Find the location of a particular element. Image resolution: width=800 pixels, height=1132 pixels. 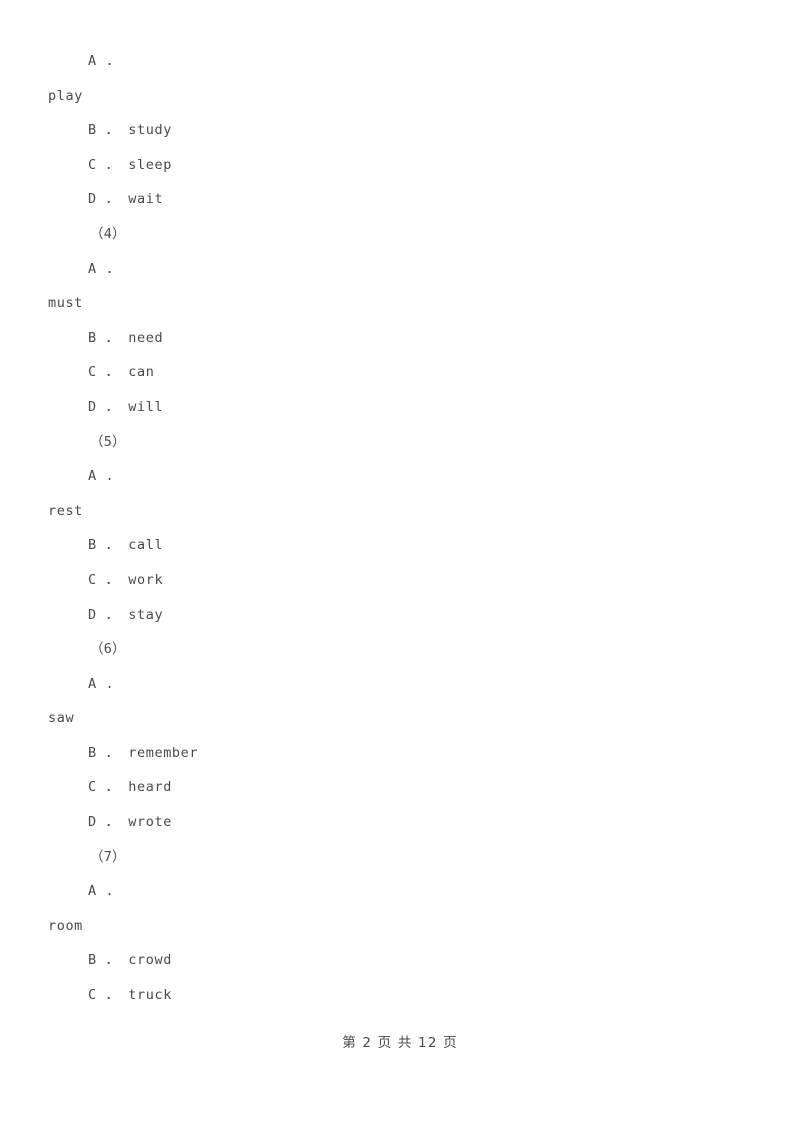

option-wrap-line: saw is located at coordinates (61, 718).